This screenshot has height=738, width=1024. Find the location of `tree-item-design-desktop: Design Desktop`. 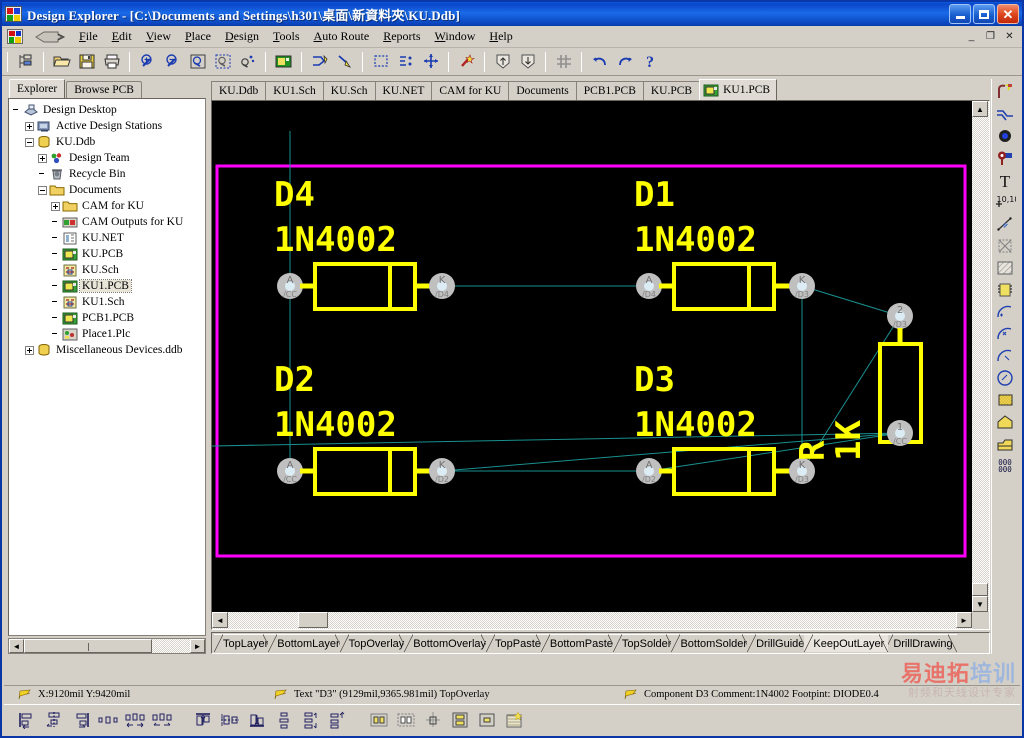

tree-item-design-desktop: Design Desktop is located at coordinates (108, 110).